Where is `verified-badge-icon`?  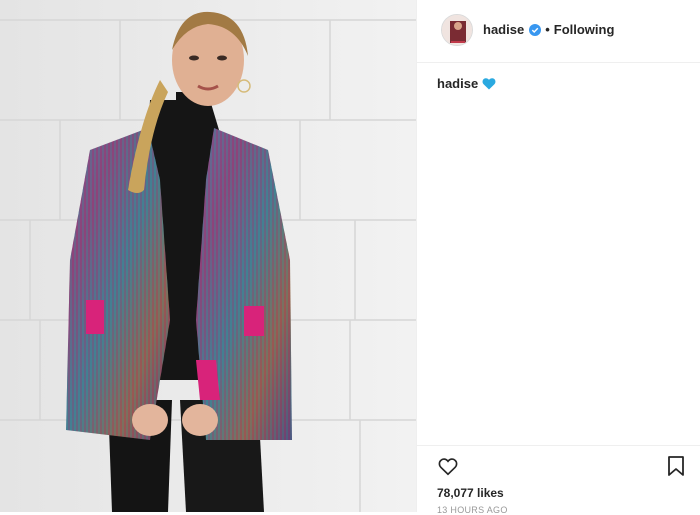
verified-badge-icon is located at coordinates (535, 29).